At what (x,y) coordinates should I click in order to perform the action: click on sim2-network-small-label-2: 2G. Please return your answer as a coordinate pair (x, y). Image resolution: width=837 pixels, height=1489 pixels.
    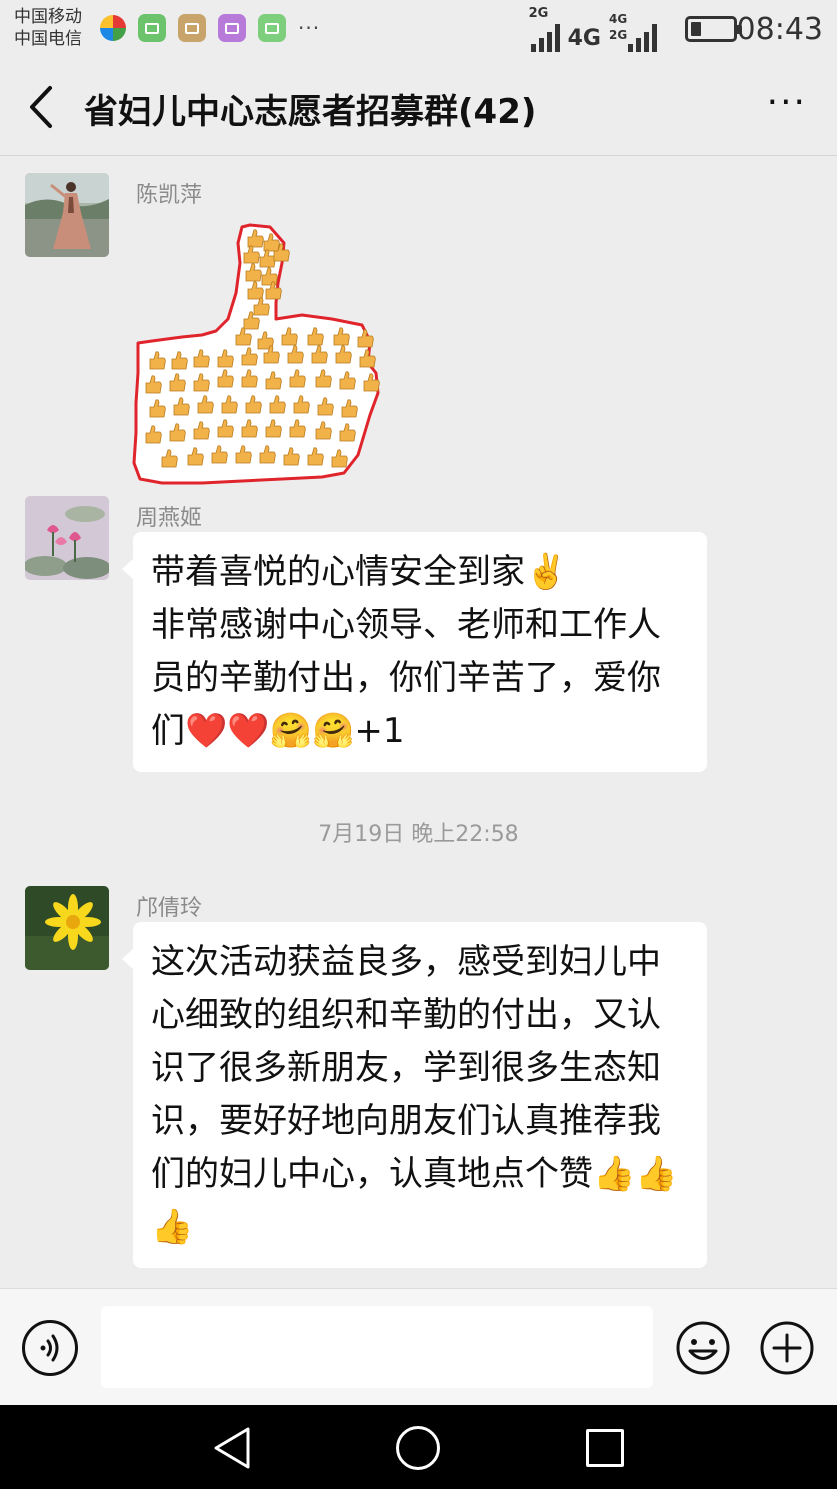
    Looking at the image, I should click on (618, 35).